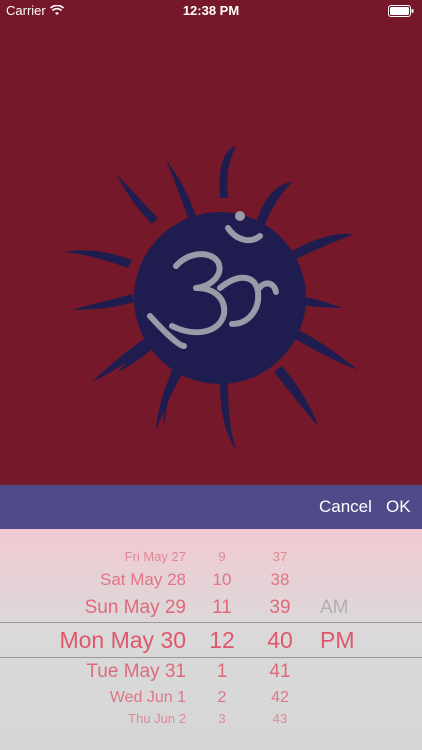 Image resolution: width=422 pixels, height=750 pixels. I want to click on status-time: 12:38 PM, so click(211, 10).